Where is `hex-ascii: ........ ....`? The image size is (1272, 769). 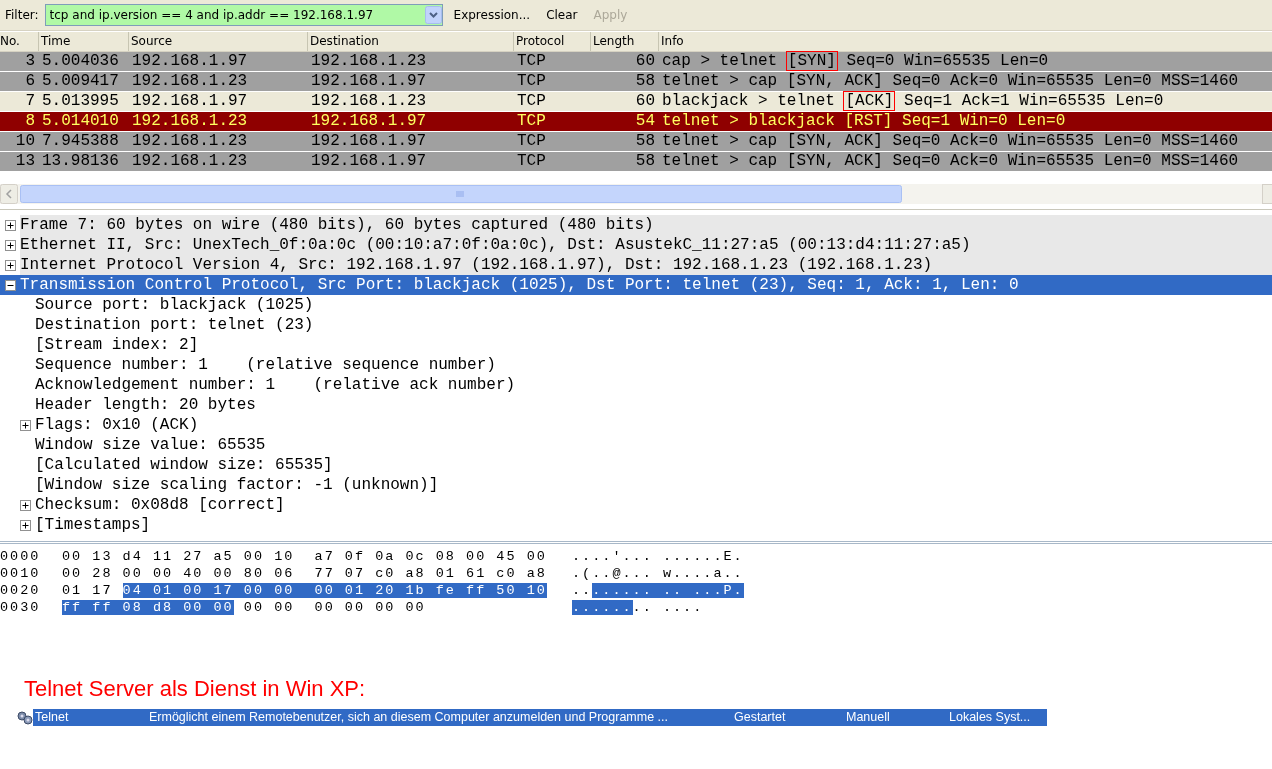 hex-ascii: ........ .... is located at coordinates (638, 607).